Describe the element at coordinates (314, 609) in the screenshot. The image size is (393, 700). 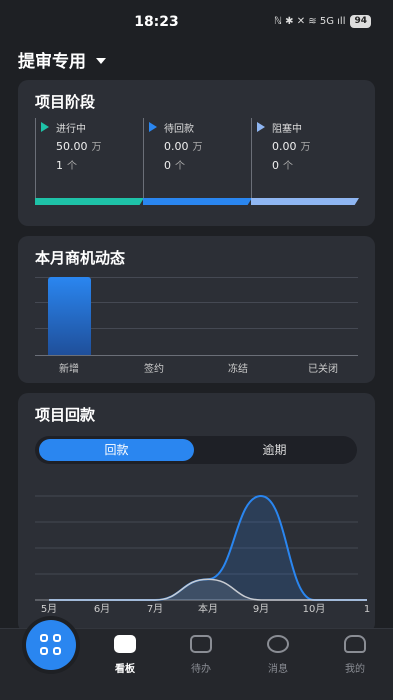
I see `x-tick-label: 10月` at that location.